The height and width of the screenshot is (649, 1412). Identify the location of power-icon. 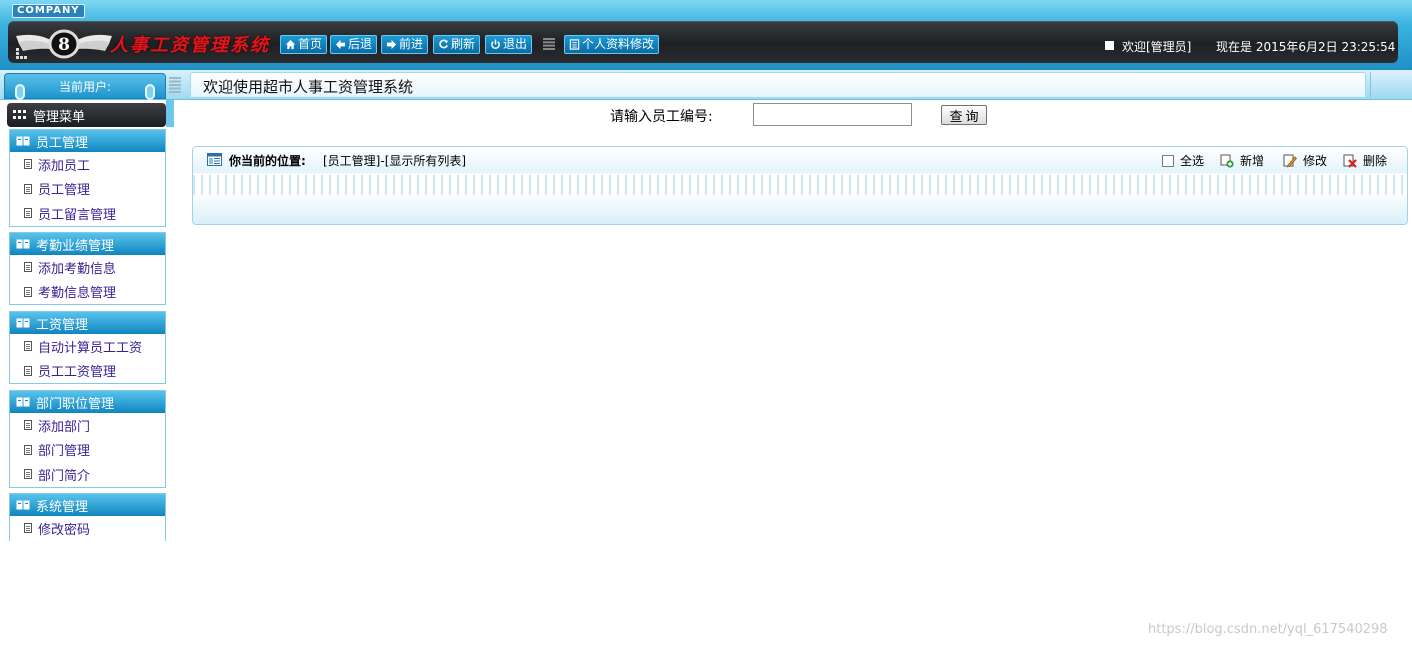
(495, 44).